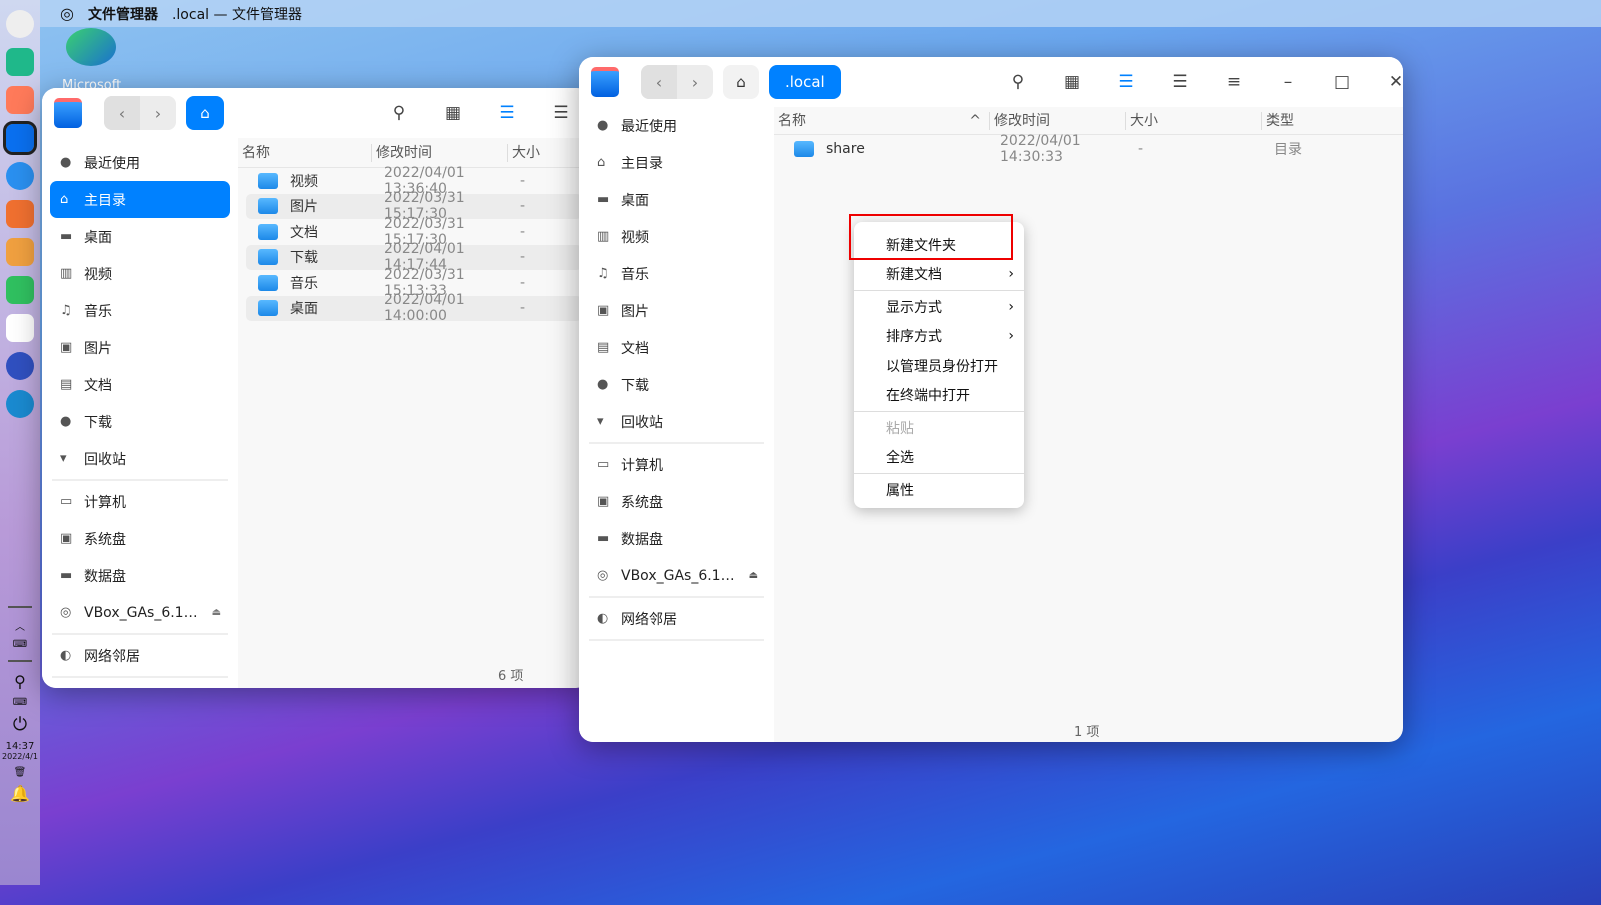 The image size is (1601, 905). I want to click on chevron-right-icon: ›, so click(1011, 336).